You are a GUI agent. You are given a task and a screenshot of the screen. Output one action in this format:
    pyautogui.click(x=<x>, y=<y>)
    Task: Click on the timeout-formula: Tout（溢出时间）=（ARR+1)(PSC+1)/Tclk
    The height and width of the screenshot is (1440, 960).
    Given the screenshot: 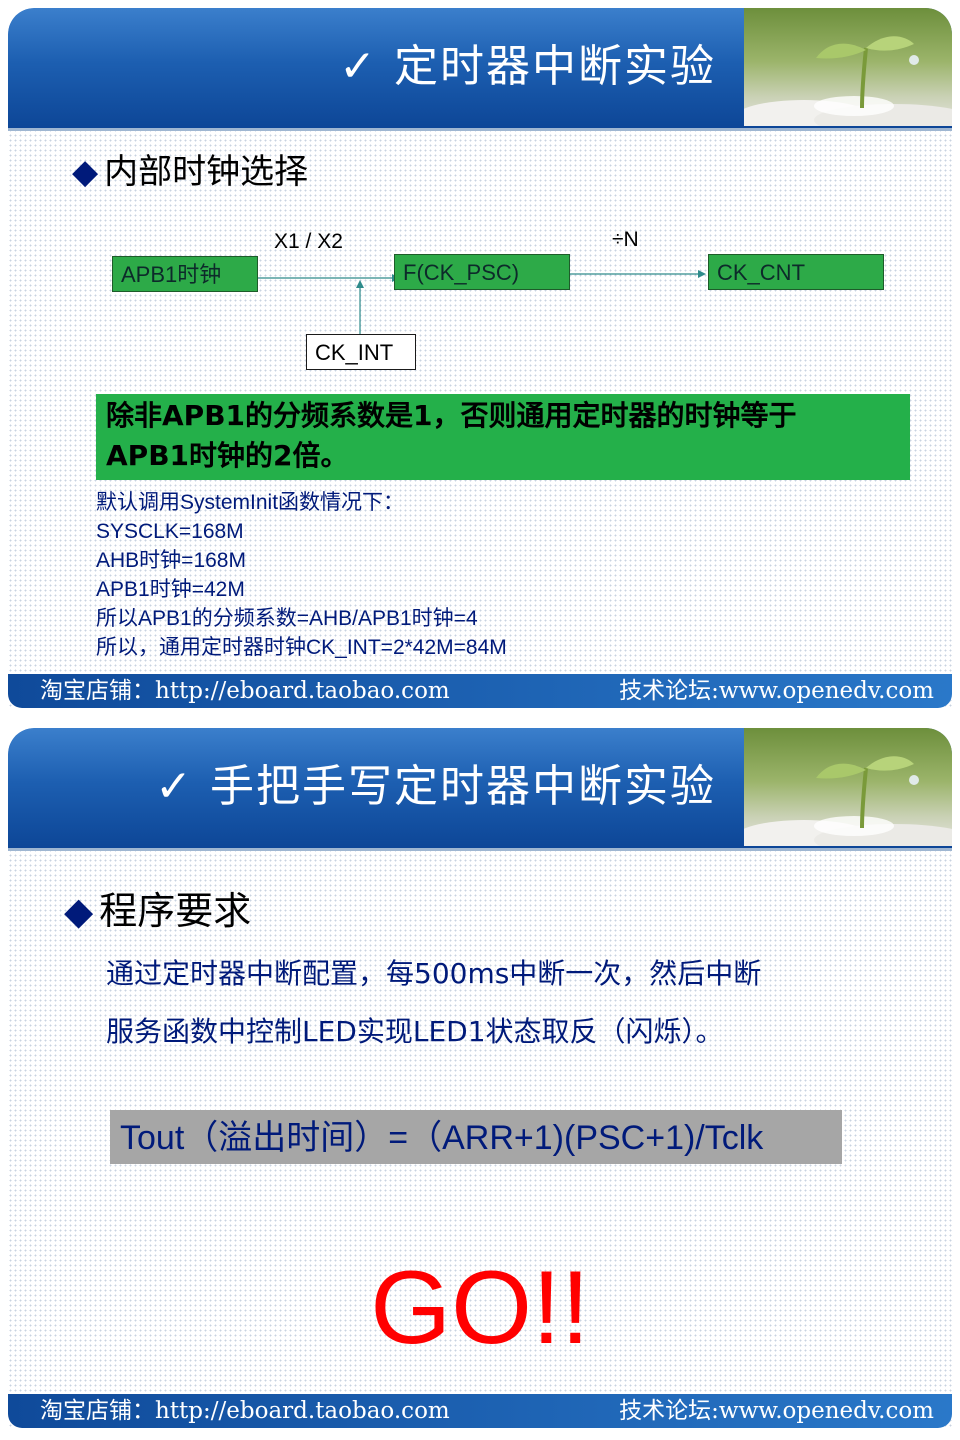 What is the action you would take?
    pyautogui.click(x=476, y=1137)
    